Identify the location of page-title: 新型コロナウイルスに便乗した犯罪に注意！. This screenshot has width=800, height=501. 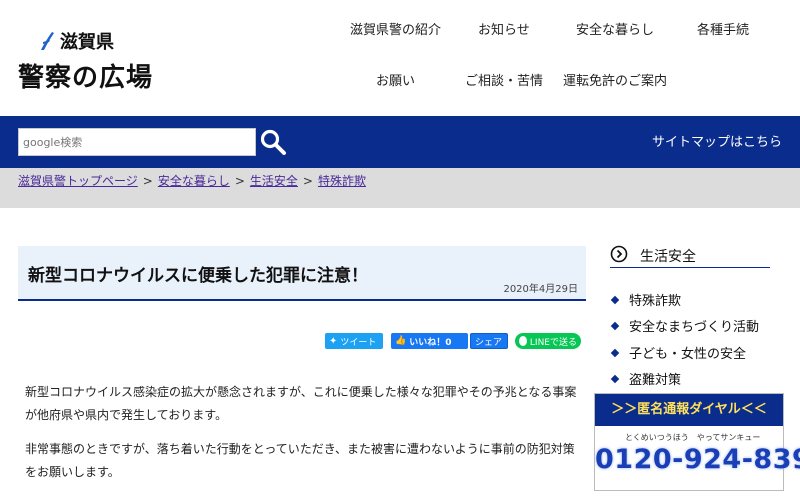
(198, 276).